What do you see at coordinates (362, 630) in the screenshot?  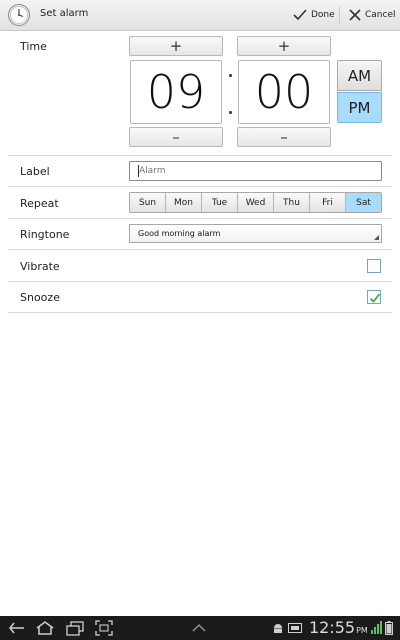 I see `status-meridiem: PM` at bounding box center [362, 630].